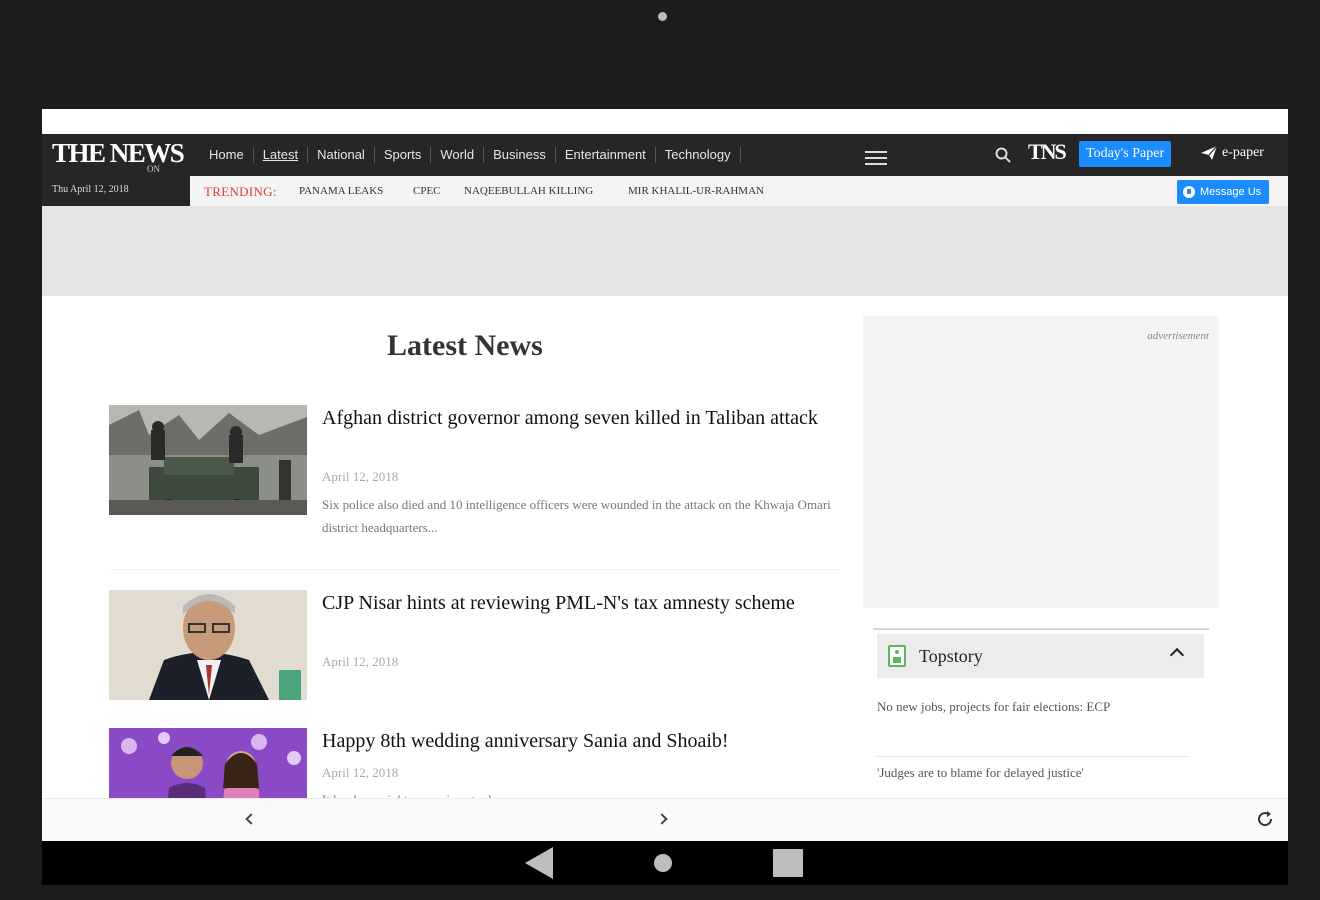  I want to click on logo-block: THE NEWS ON Thu April 12, 2018, so click(116, 170).